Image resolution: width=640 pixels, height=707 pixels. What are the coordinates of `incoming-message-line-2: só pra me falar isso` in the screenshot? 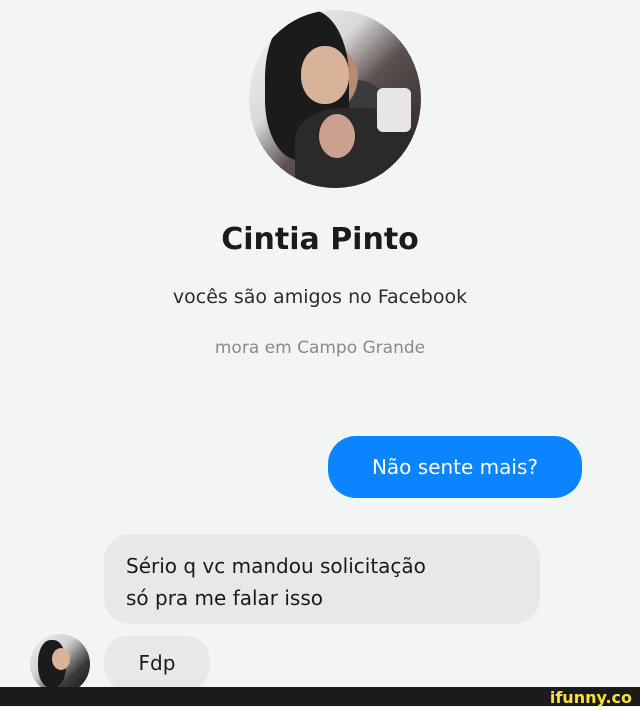 It's located at (225, 598).